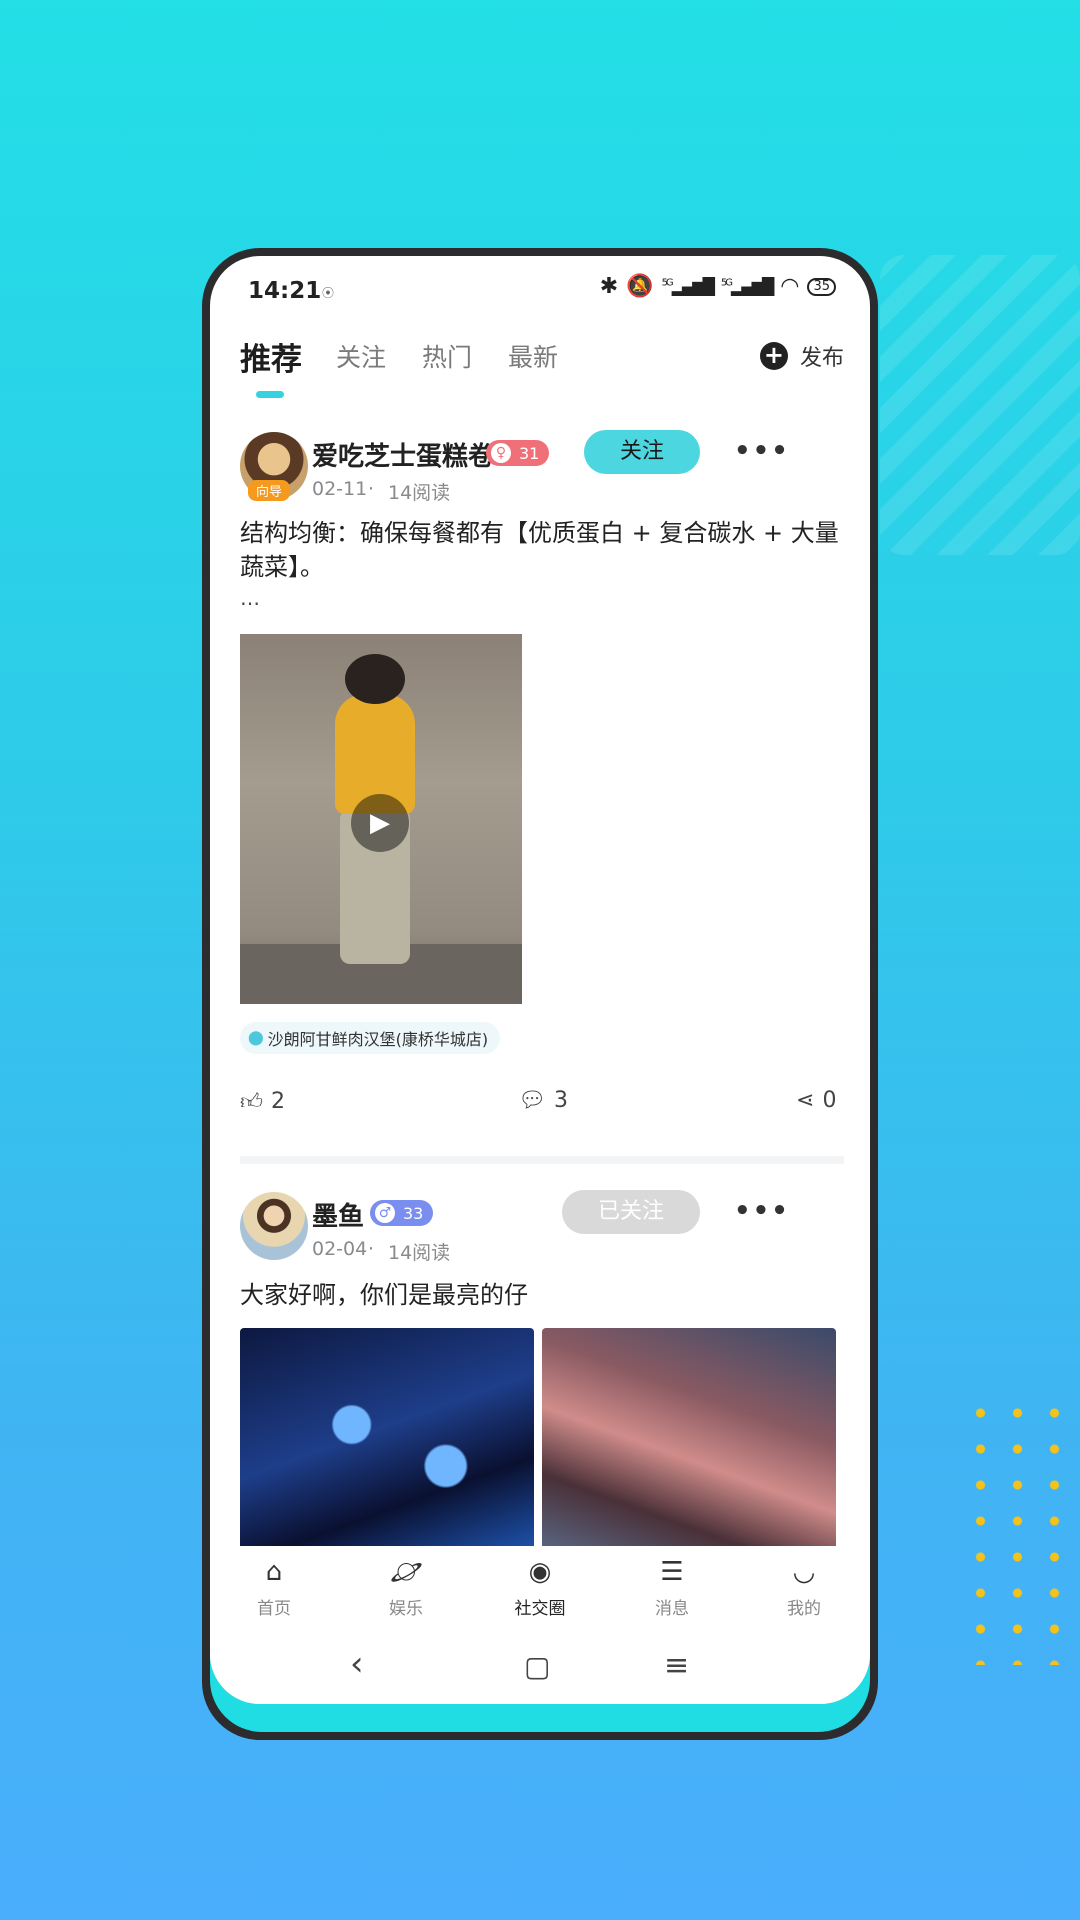  I want to click on status-icons: ✱ 🔕 5G▂▄▆█ 5G▂▄▆█ ◠ 35, so click(718, 286).